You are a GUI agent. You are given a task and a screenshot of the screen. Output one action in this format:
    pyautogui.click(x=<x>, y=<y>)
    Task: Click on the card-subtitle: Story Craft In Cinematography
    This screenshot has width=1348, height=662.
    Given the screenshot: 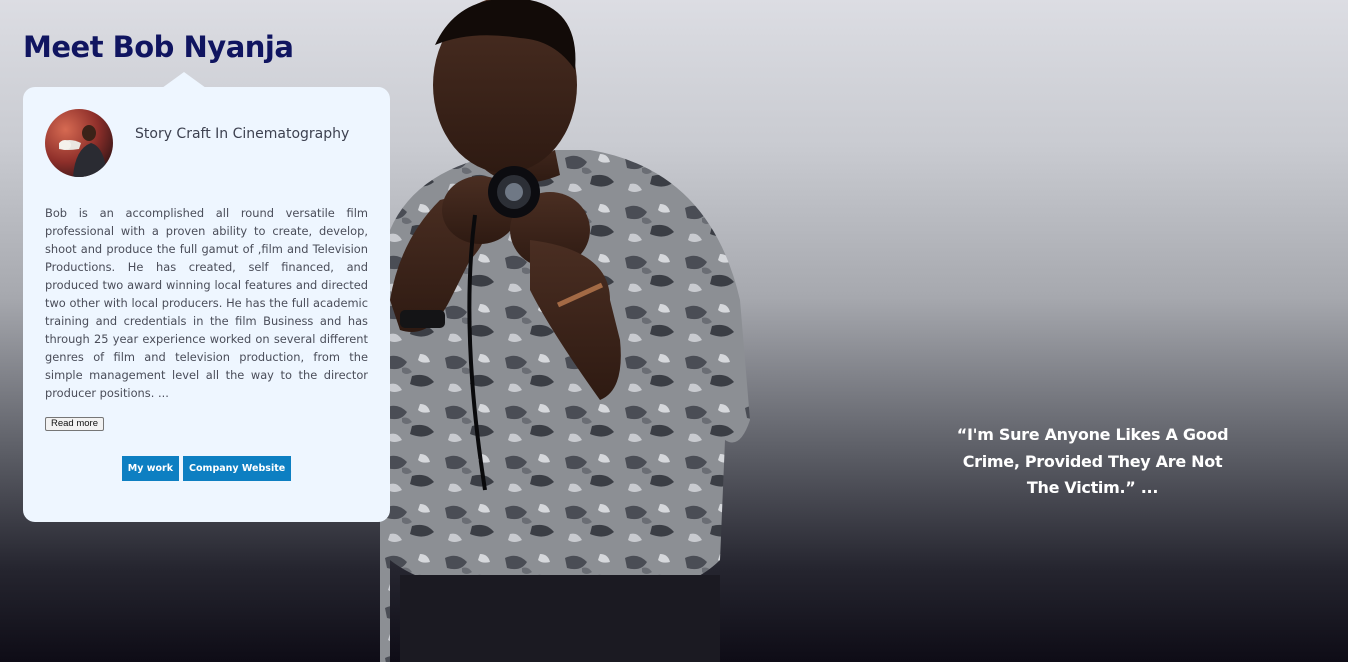 What is the action you would take?
    pyautogui.click(x=242, y=134)
    